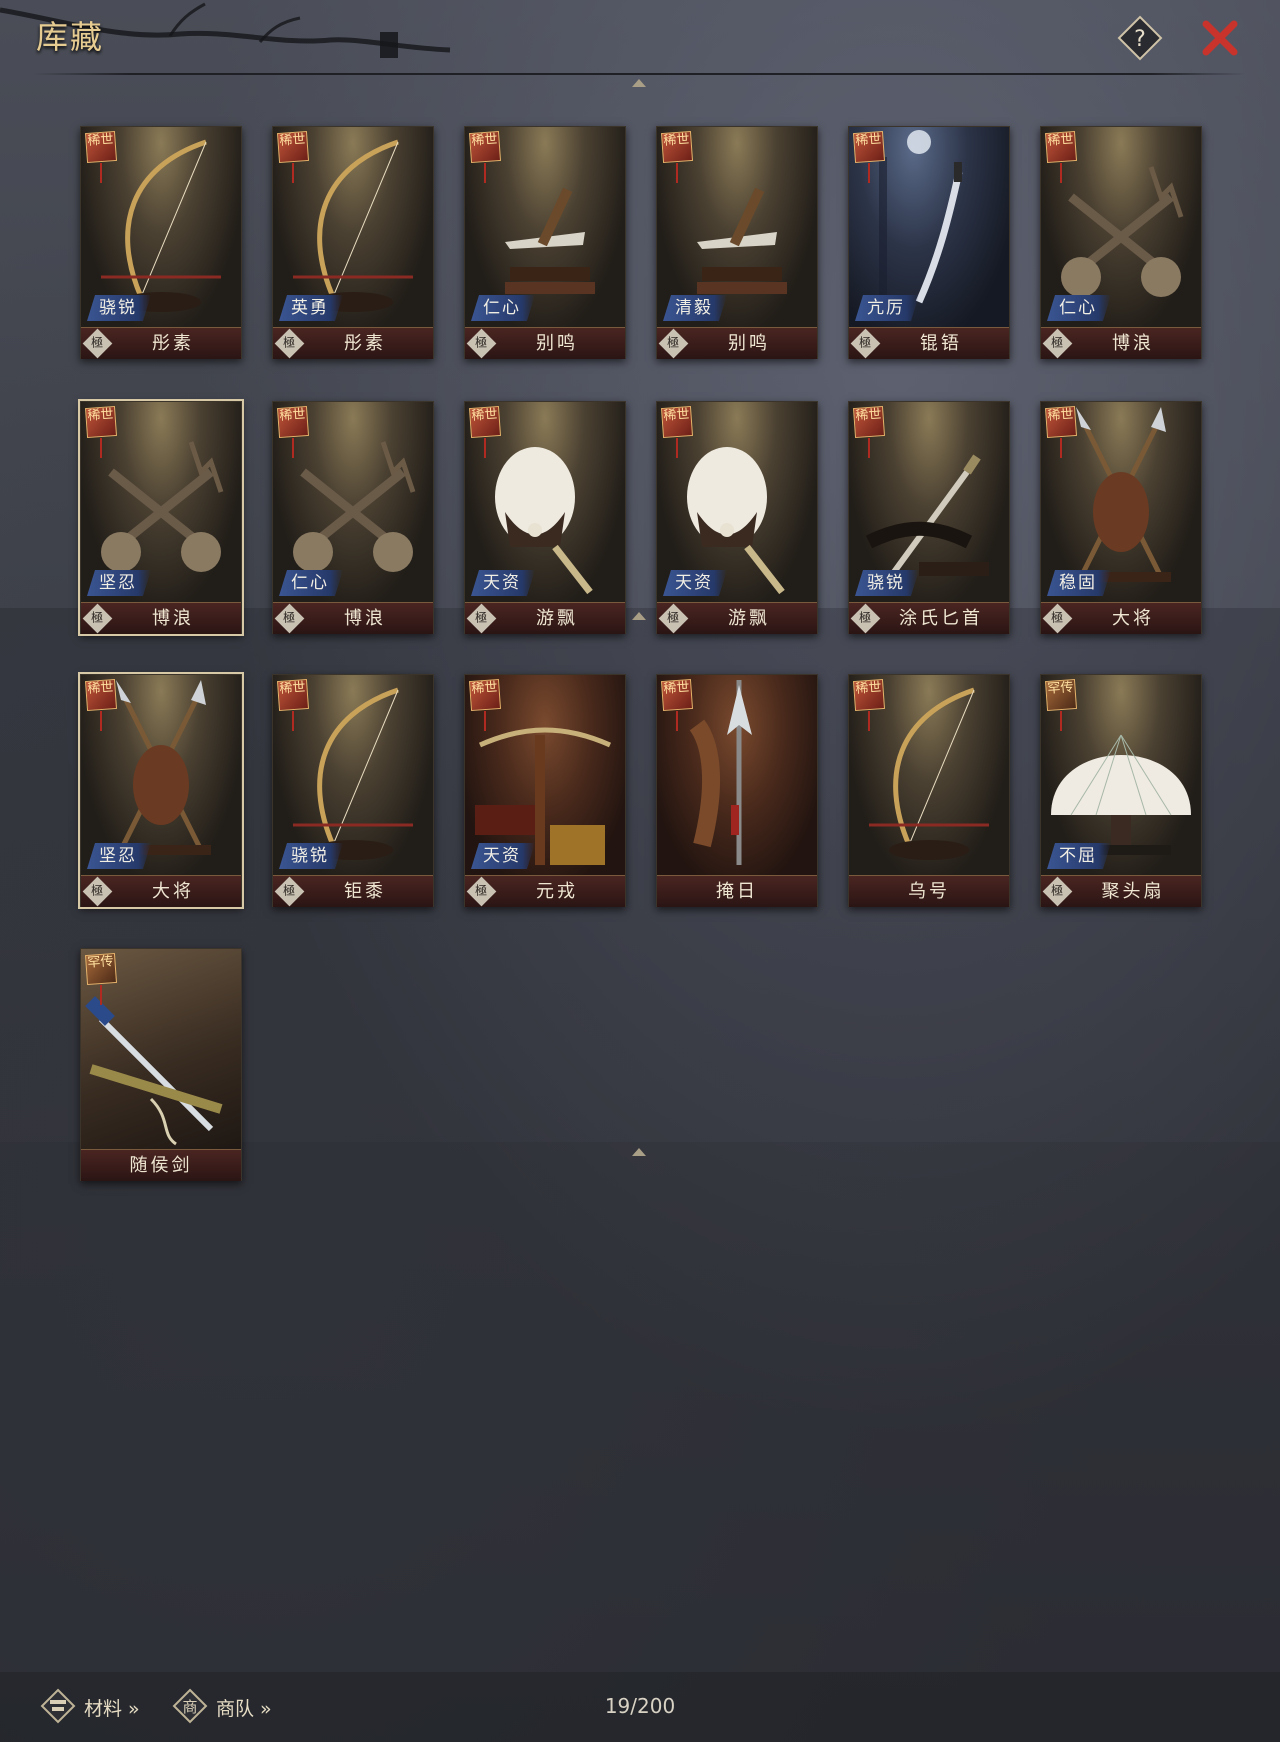  I want to click on treasure-name: 彤素, so click(365, 343).